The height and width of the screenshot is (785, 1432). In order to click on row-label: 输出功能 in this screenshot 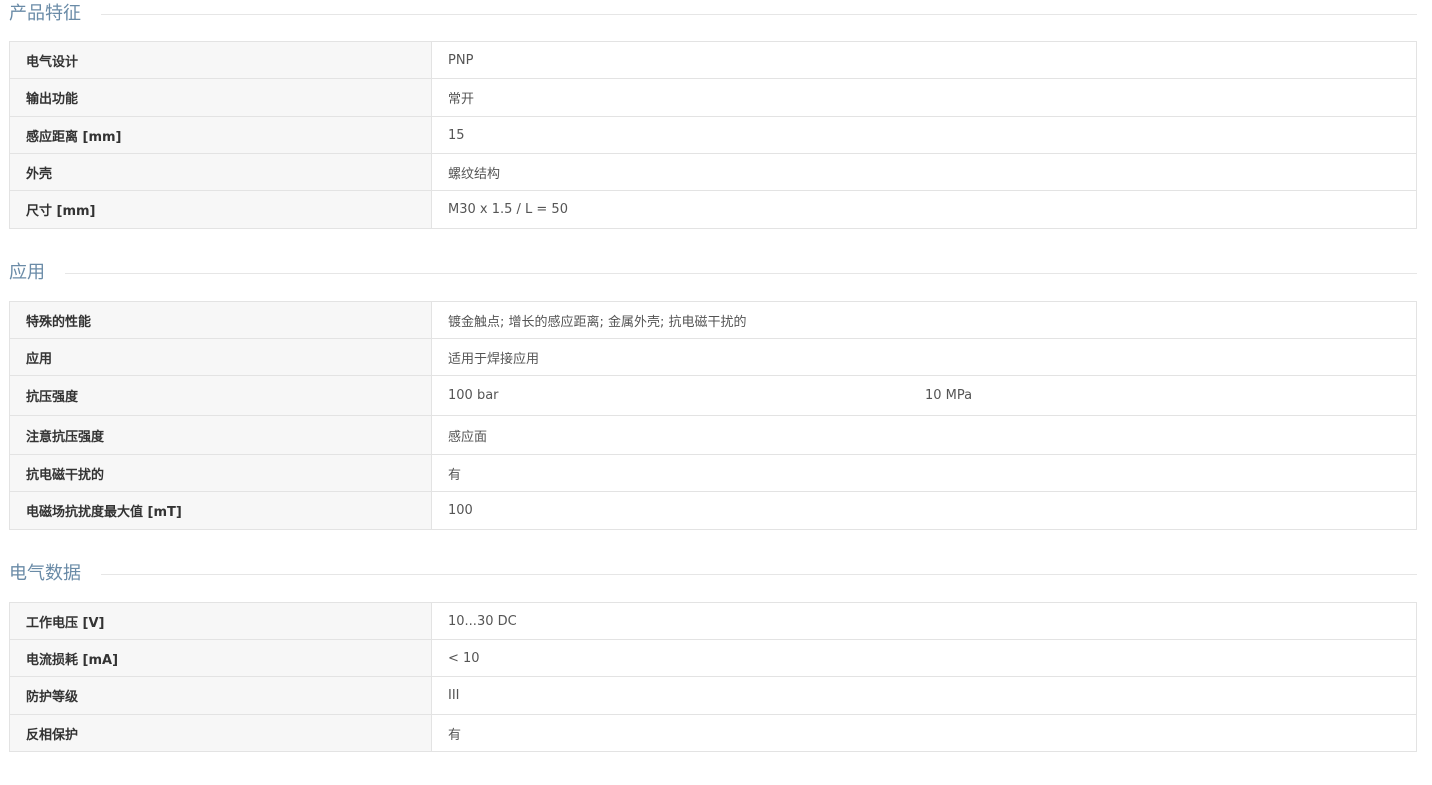, I will do `click(220, 97)`.